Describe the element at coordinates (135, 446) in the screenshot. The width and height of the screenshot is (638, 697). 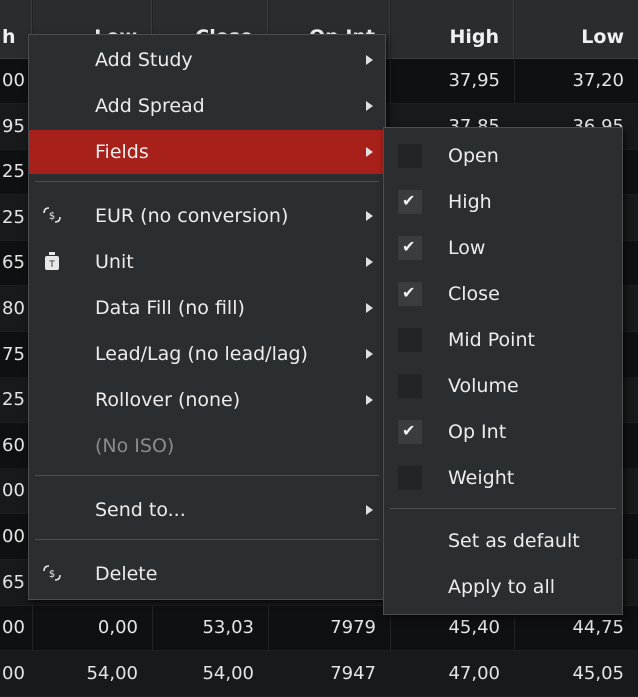
I see `menu-item-label: (No ISO)` at that location.